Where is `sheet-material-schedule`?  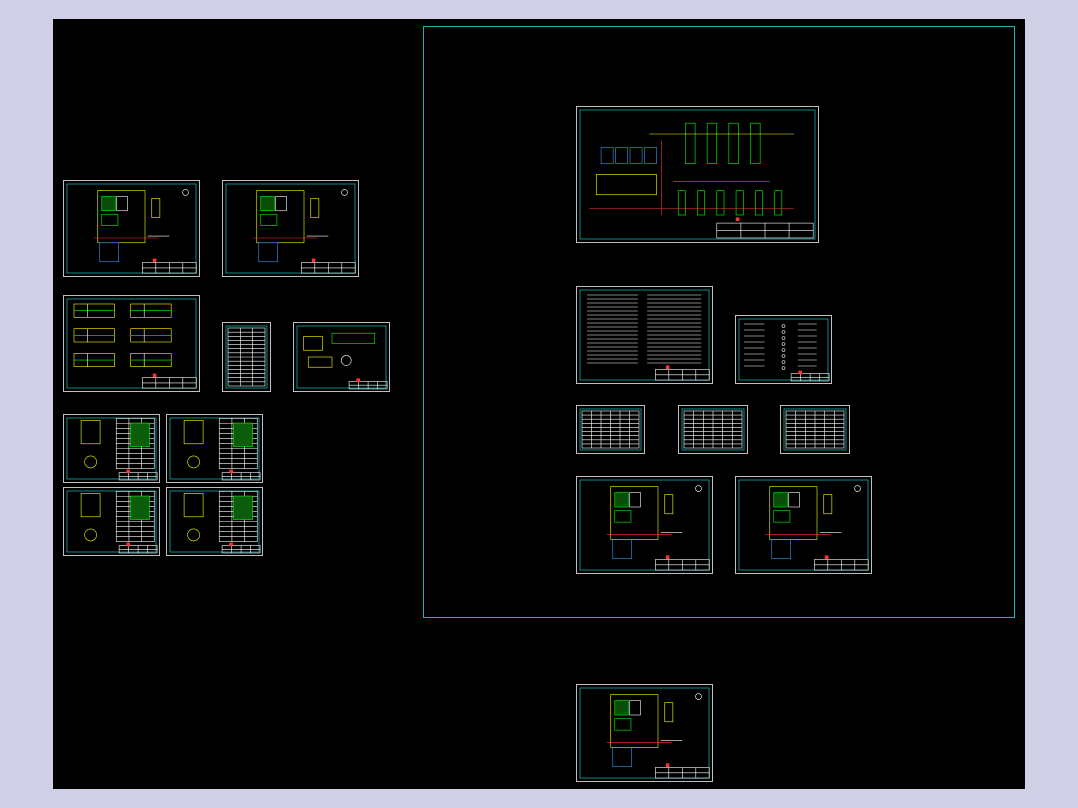 sheet-material-schedule is located at coordinates (246, 357).